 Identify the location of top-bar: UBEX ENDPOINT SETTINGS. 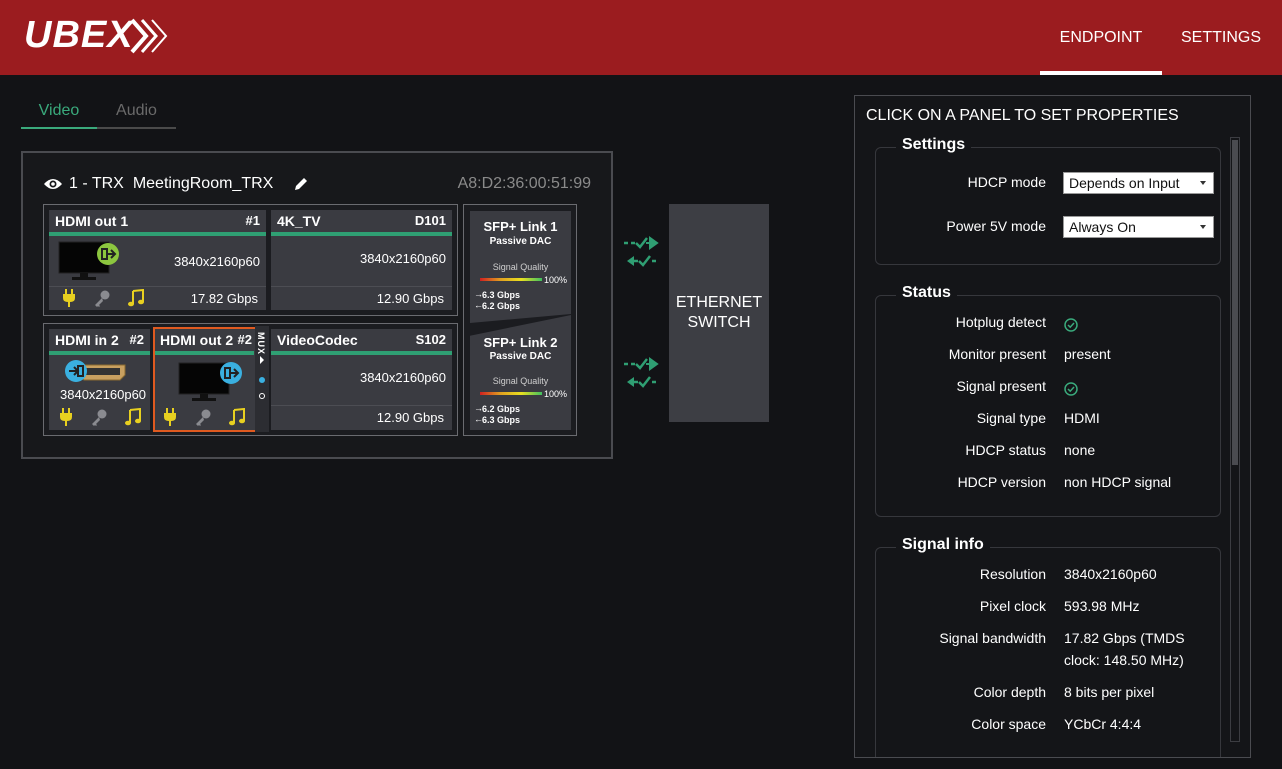
(641, 37).